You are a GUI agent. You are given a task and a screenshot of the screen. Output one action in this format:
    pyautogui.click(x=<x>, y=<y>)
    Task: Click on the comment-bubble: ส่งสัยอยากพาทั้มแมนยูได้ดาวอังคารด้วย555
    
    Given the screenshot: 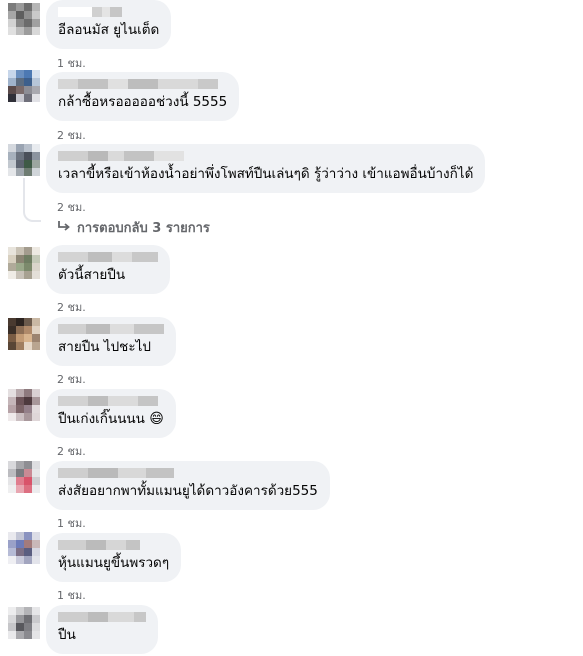 What is the action you would take?
    pyautogui.click(x=188, y=485)
    